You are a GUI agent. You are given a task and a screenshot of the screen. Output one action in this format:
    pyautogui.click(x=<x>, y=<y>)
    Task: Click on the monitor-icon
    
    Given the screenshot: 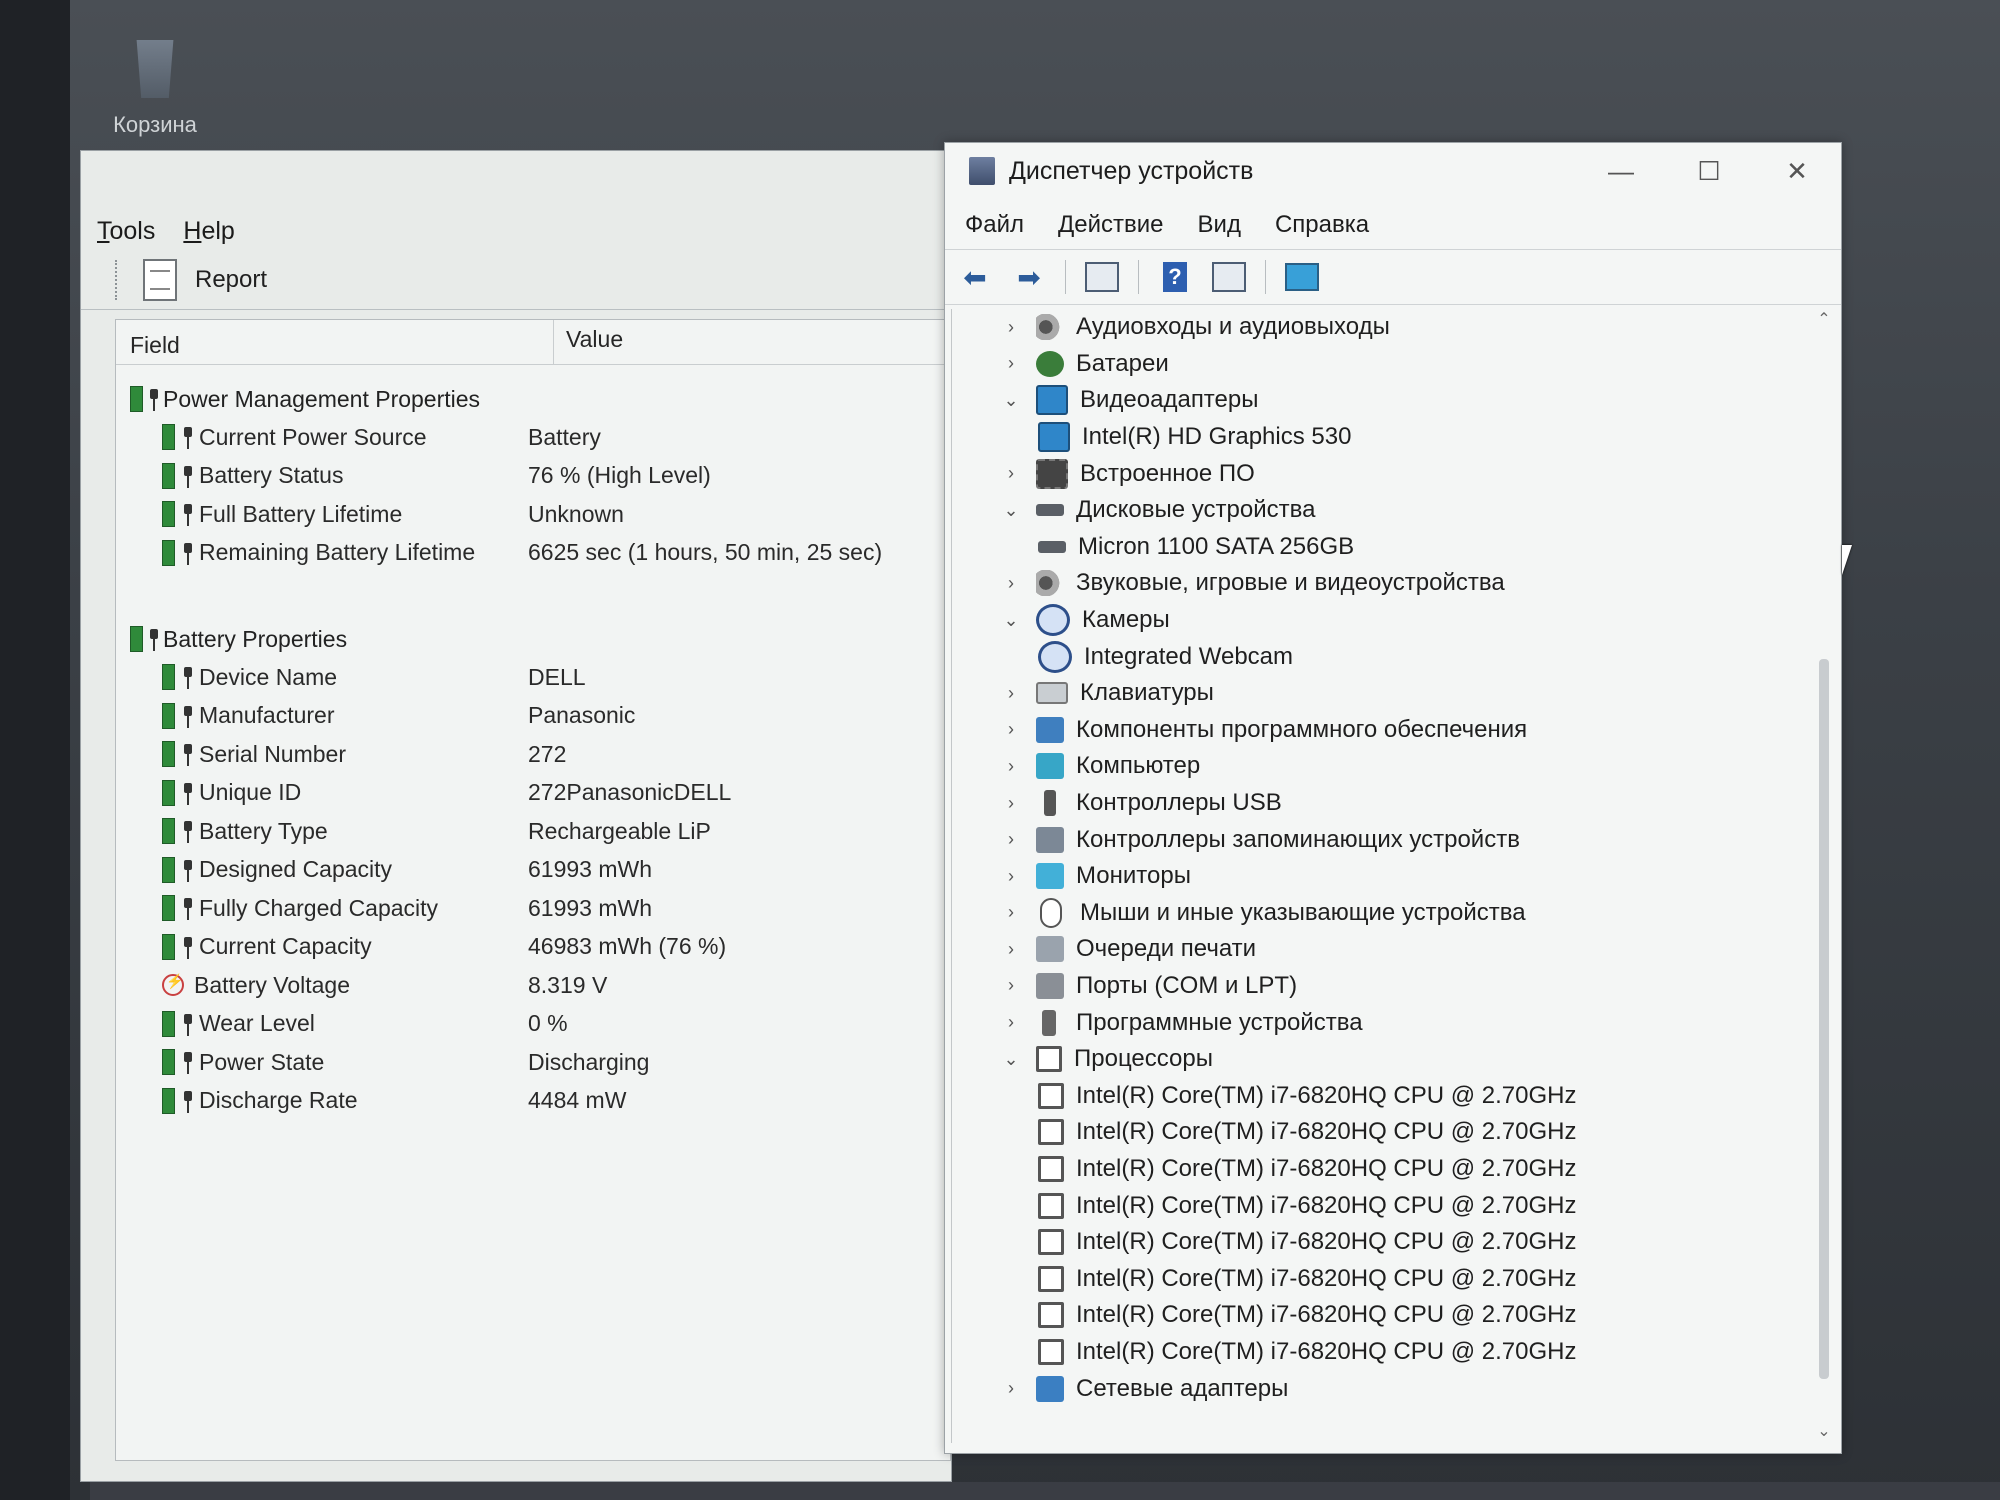 What is the action you would take?
    pyautogui.click(x=1302, y=277)
    